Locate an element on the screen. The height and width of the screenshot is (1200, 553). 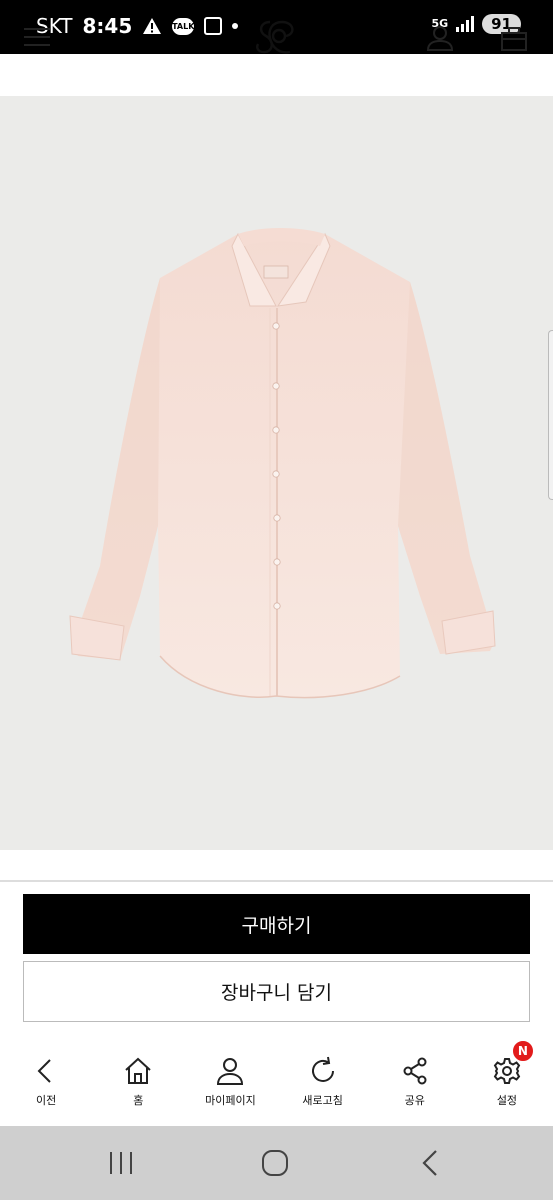
menu-icon is located at coordinates (37, 38).